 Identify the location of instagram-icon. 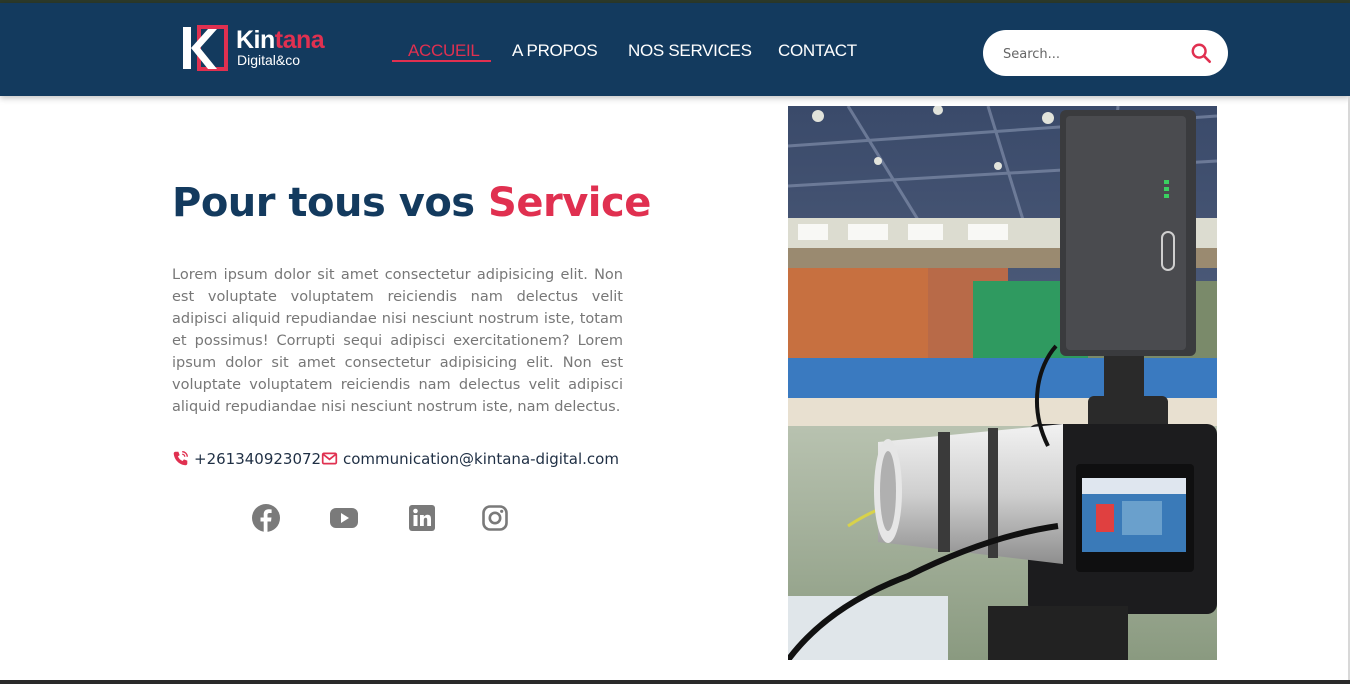
(495, 518).